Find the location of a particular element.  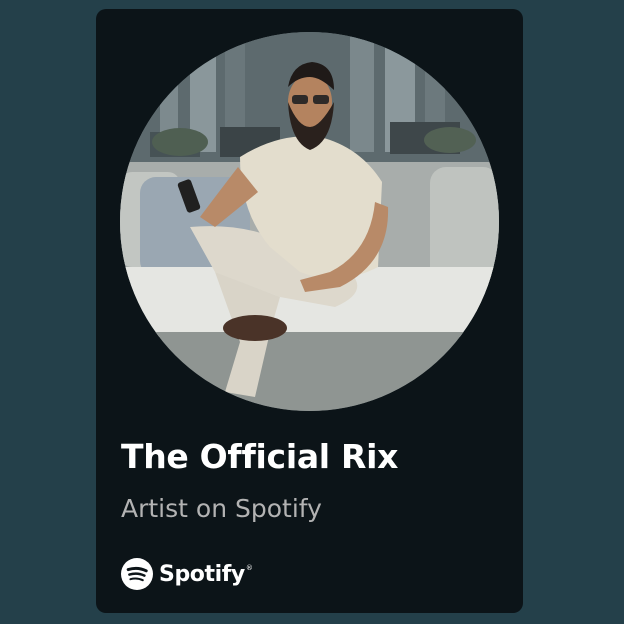

spotify-brand: Spotify ® is located at coordinates (187, 574).